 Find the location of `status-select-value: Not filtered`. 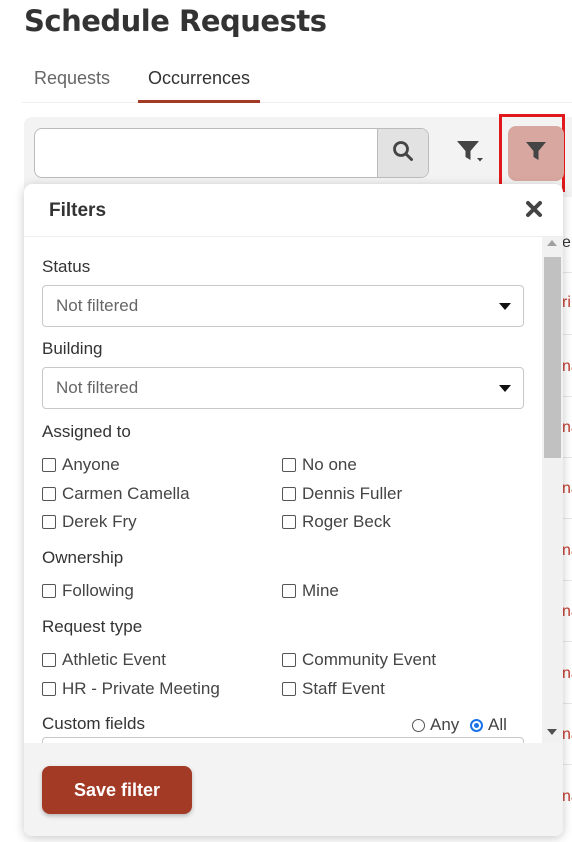

status-select-value: Not filtered is located at coordinates (97, 305).